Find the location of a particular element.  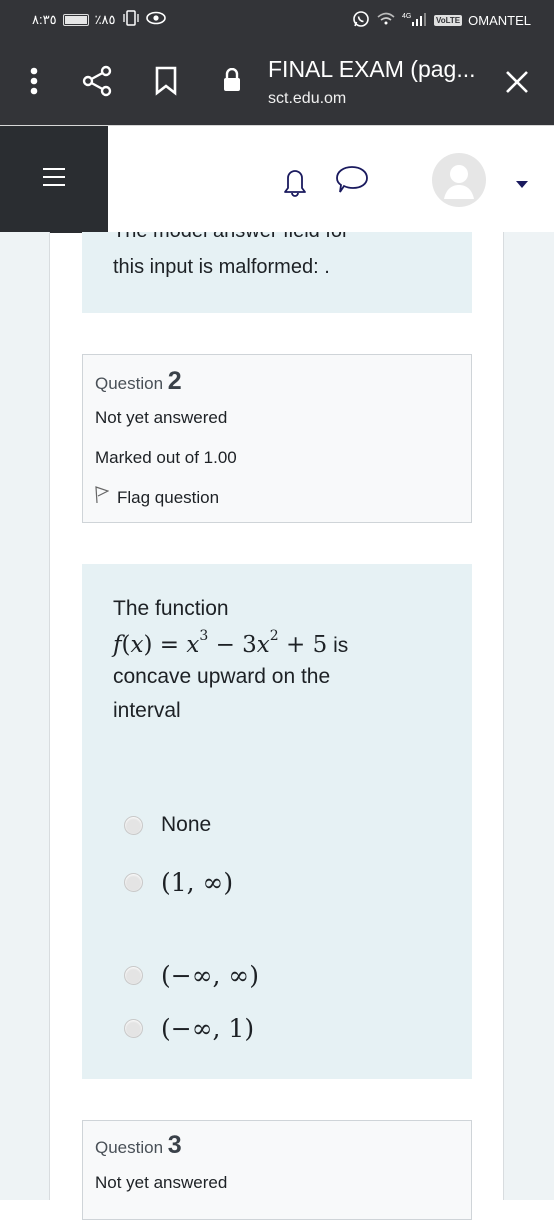

left-page-gutter is located at coordinates (25, 716).